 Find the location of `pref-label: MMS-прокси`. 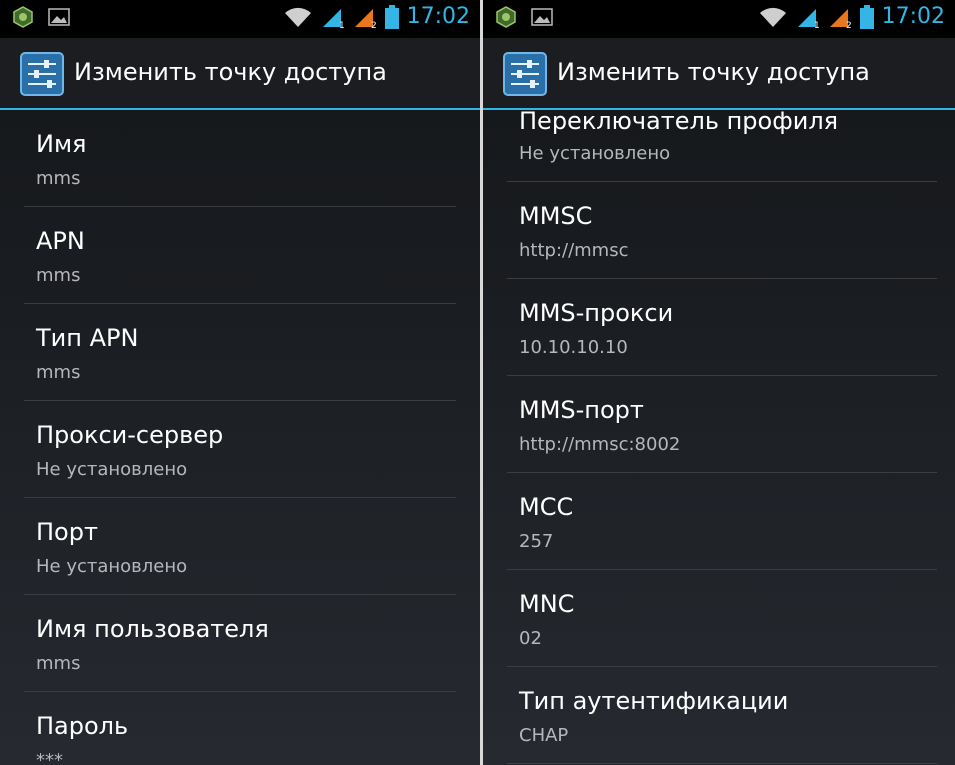

pref-label: MMS-прокси is located at coordinates (596, 313).